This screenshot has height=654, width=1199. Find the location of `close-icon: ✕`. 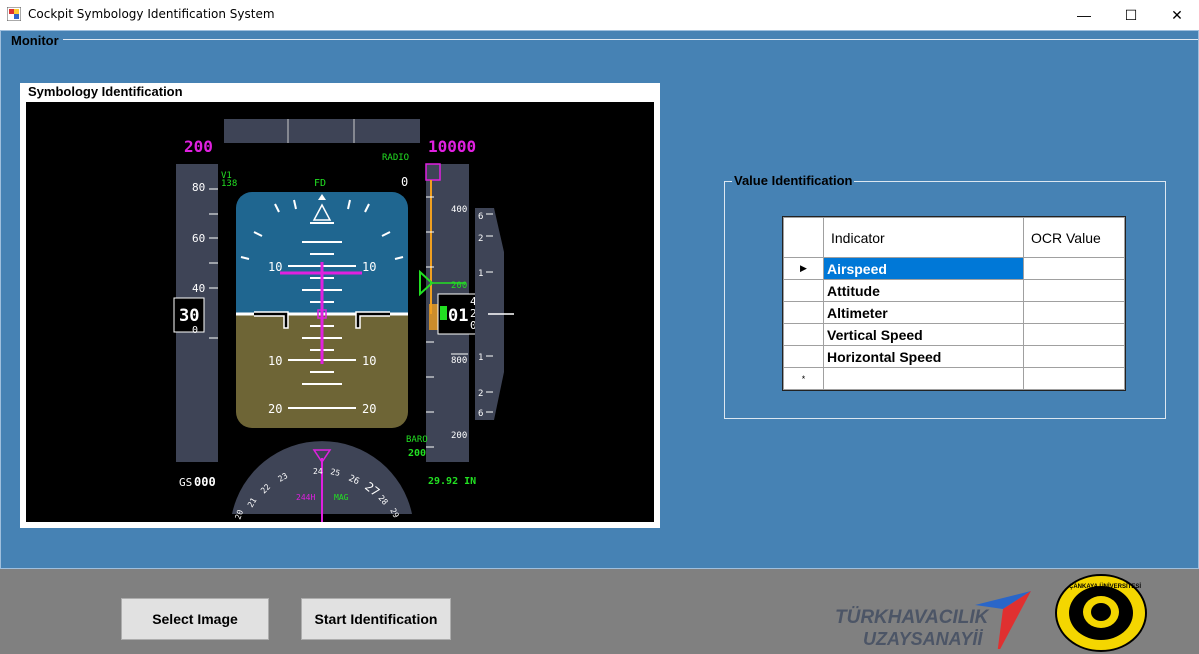

close-icon: ✕ is located at coordinates (1177, 14).